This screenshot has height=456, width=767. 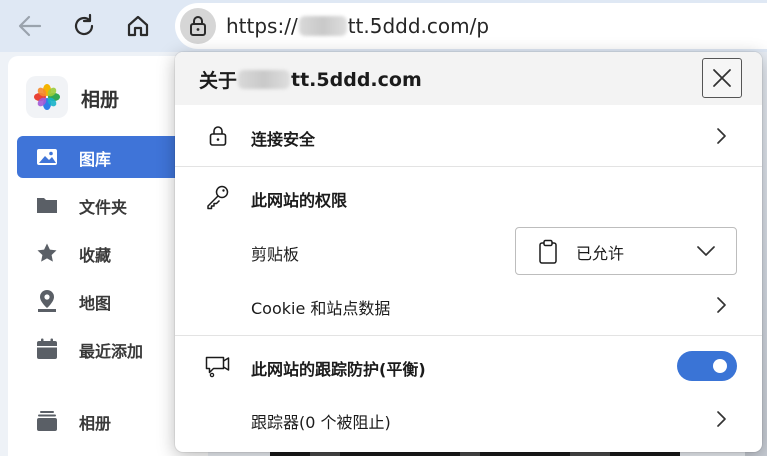 I want to click on flyout-title-domain: tt.5ddd.com, so click(x=356, y=79).